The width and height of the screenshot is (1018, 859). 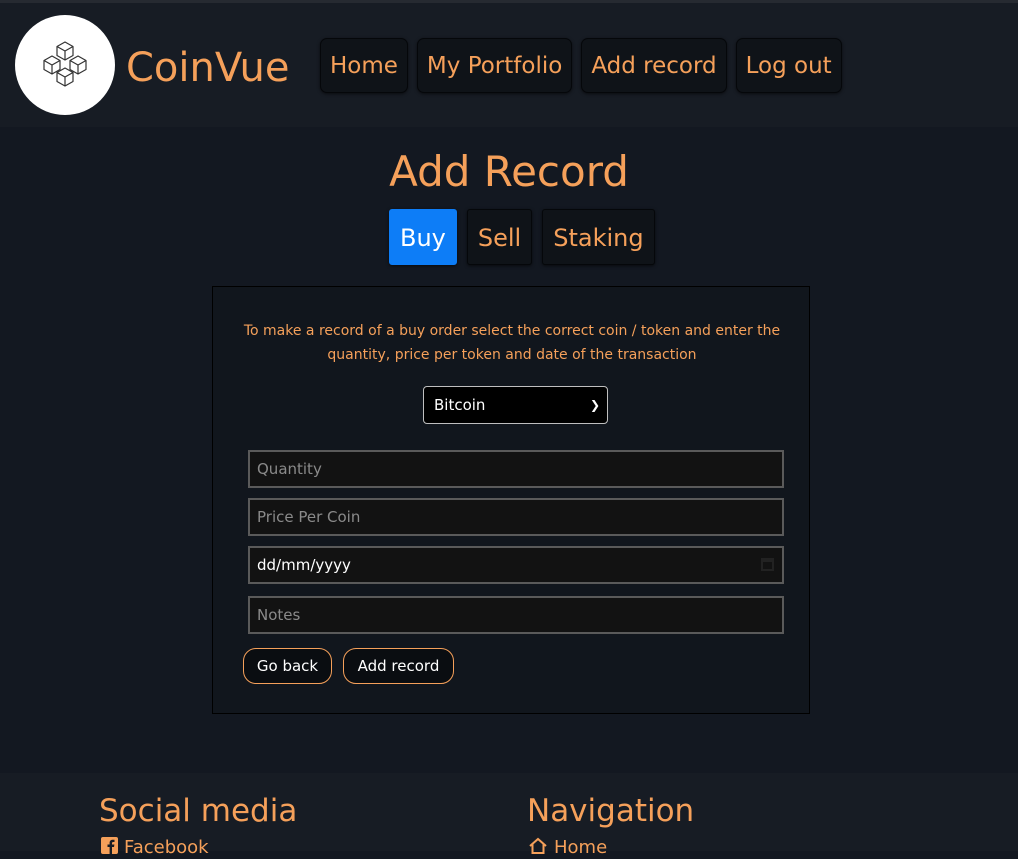 I want to click on main-nav: Home My Portfolio Add record Log out, so click(x=581, y=65).